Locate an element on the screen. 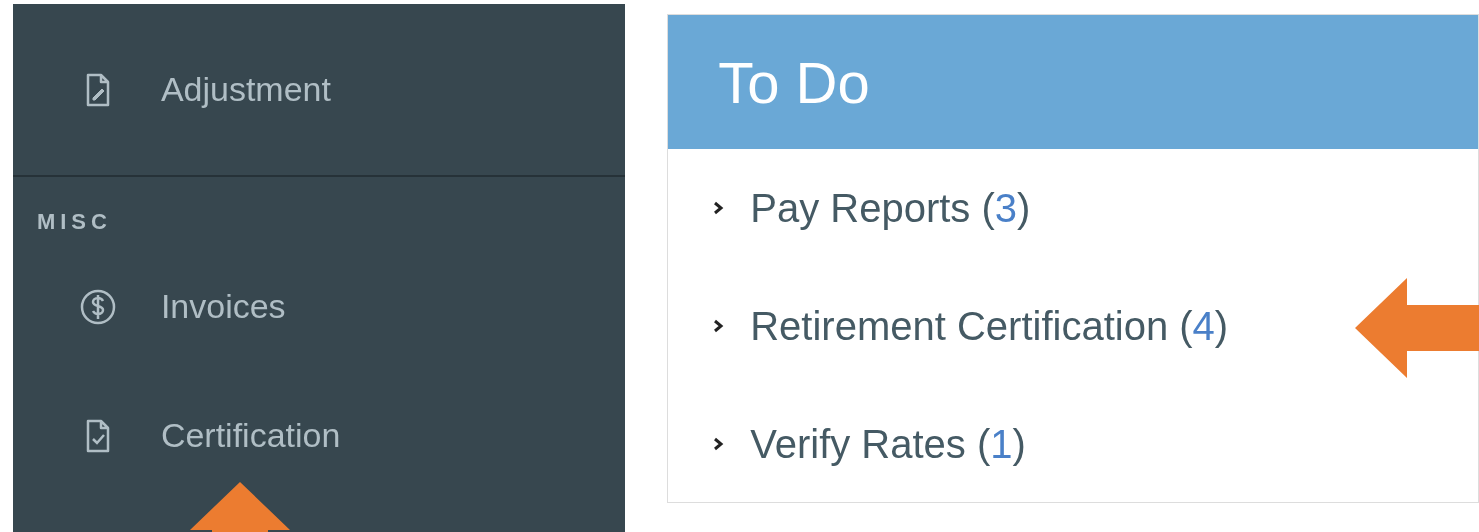 The height and width of the screenshot is (532, 1479). panel-title: To Do is located at coordinates (794, 82).